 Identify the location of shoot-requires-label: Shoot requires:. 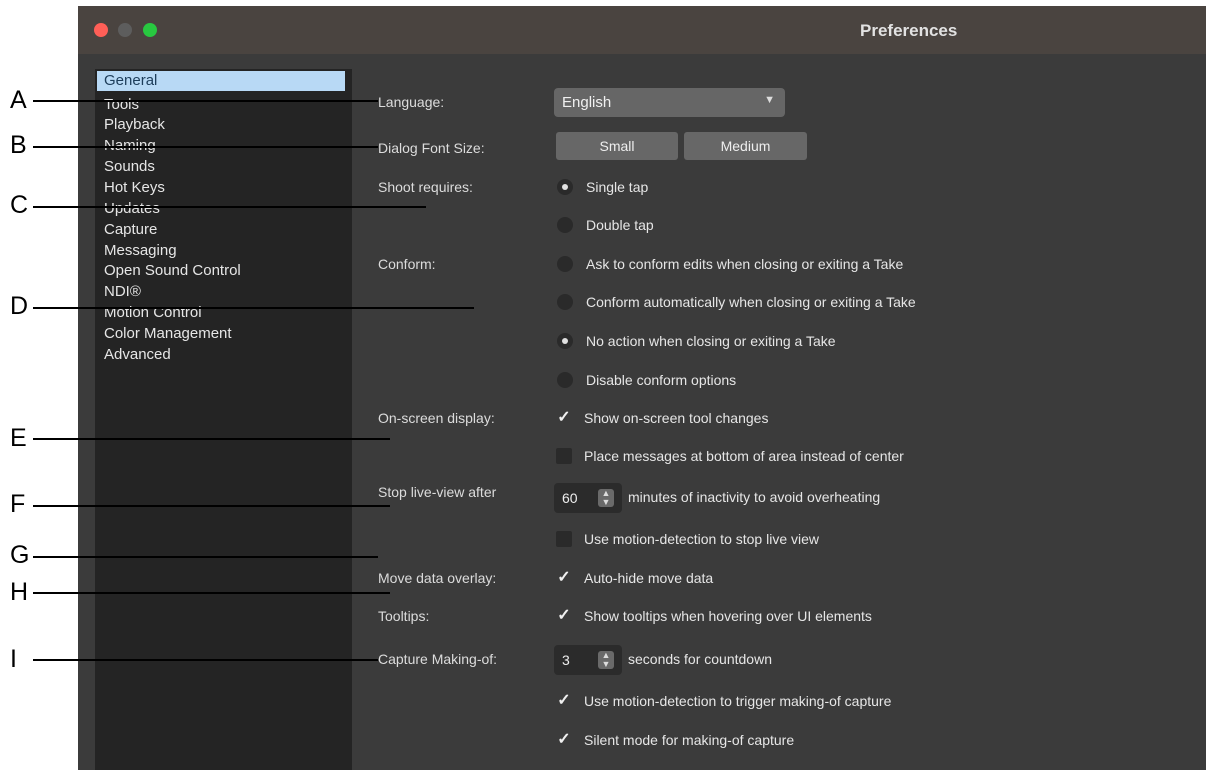
(425, 187).